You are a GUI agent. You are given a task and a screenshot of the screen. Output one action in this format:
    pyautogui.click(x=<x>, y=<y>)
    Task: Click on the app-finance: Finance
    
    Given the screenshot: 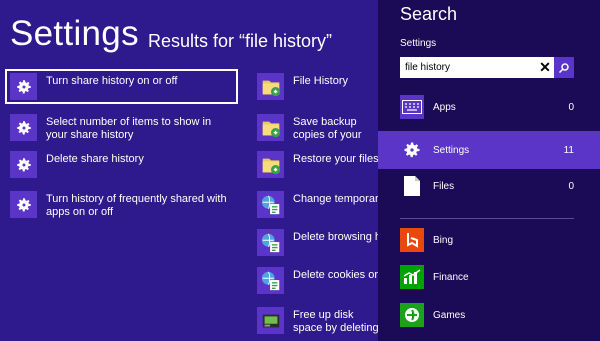 What is the action you would take?
    pyautogui.click(x=489, y=277)
    